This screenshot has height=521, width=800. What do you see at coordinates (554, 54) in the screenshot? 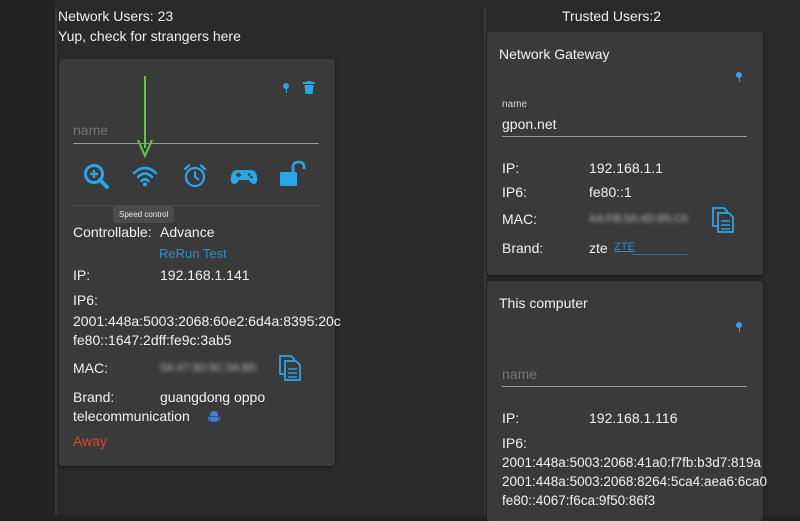
I see `card-title: Network Gateway` at bounding box center [554, 54].